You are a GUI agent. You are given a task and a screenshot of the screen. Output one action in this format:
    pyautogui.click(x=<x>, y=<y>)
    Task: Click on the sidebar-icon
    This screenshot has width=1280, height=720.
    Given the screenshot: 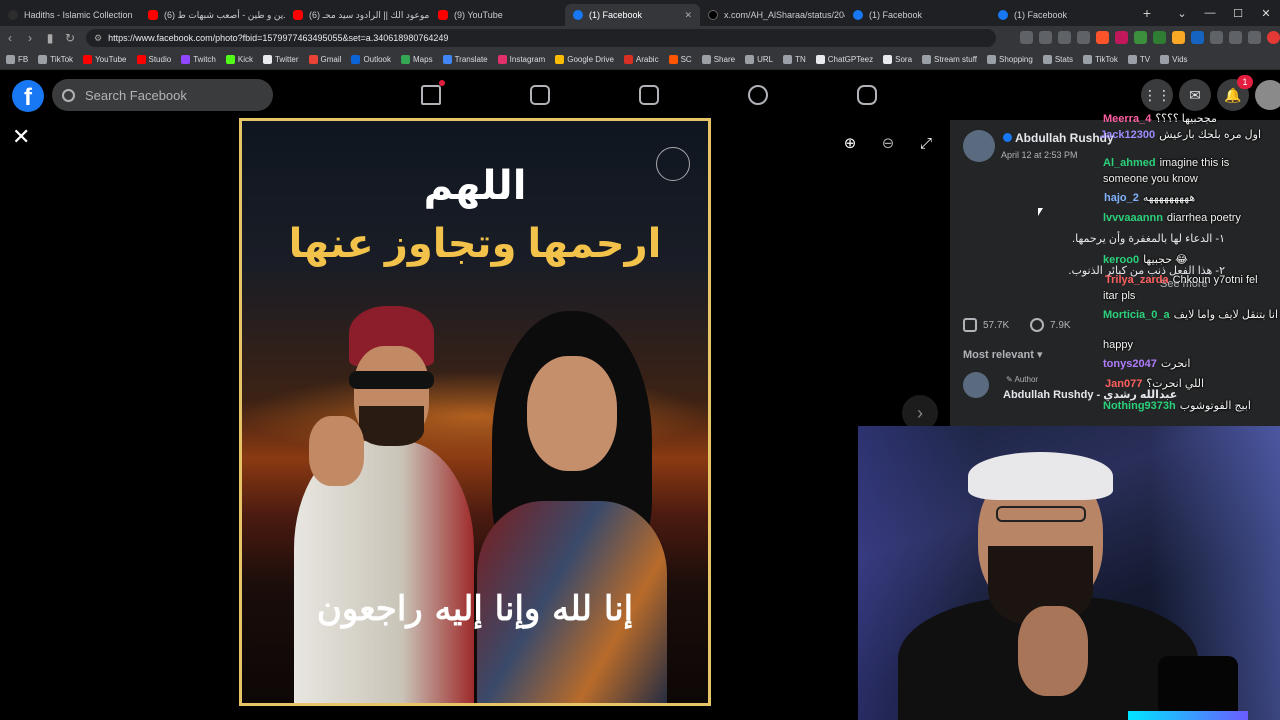 What is the action you would take?
    pyautogui.click(x=1235, y=37)
    